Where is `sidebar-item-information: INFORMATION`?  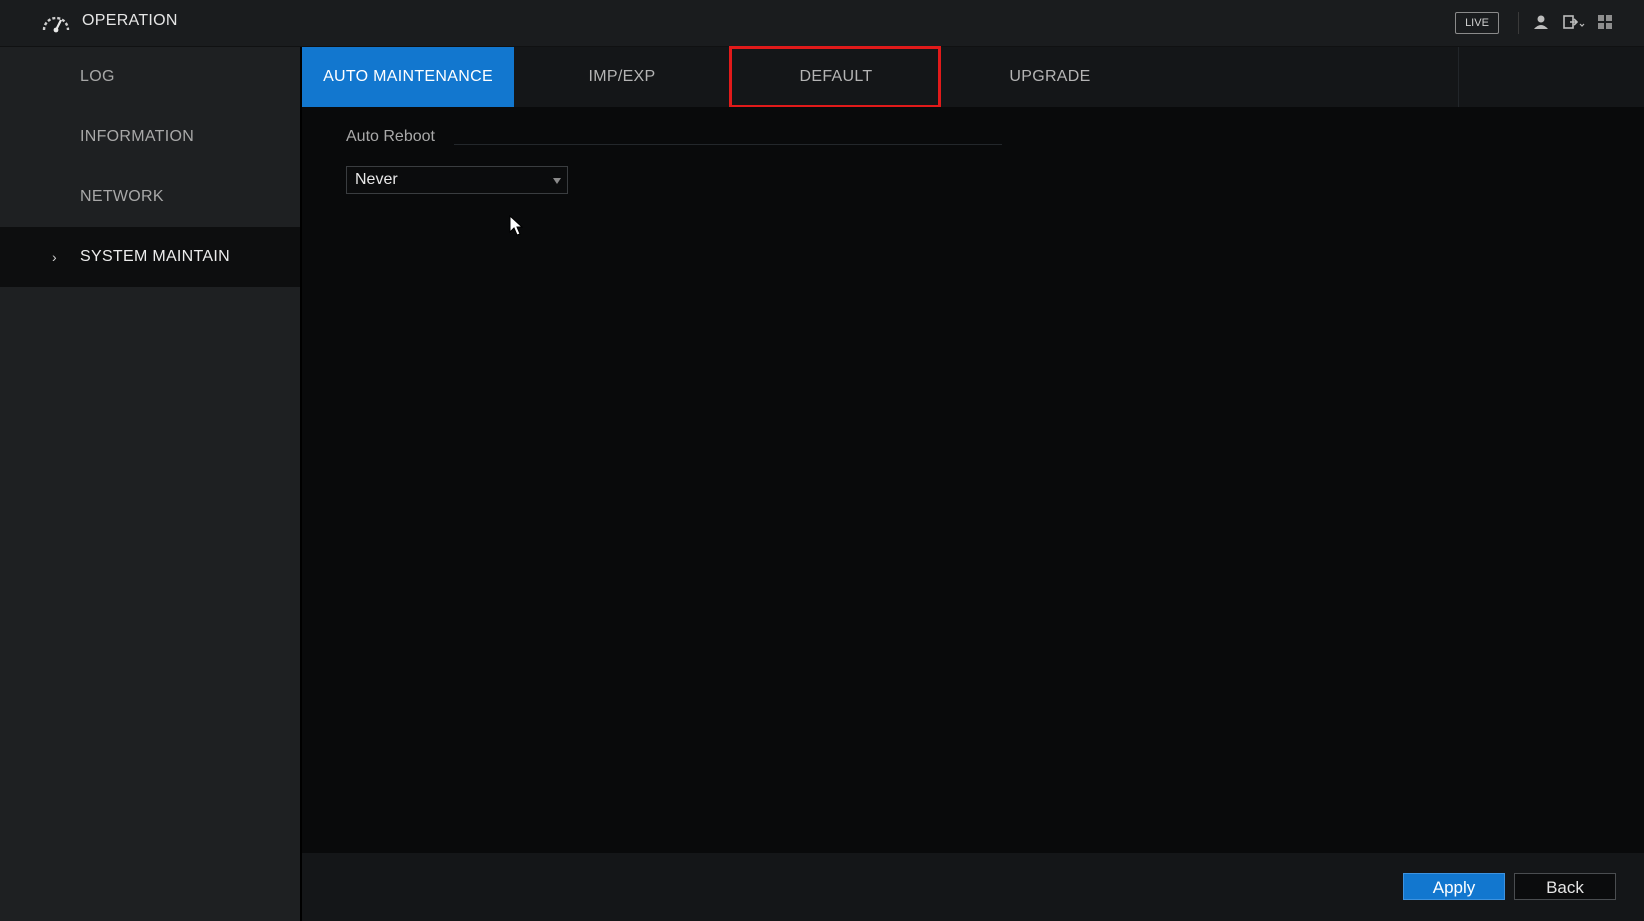
sidebar-item-information: INFORMATION is located at coordinates (150, 137).